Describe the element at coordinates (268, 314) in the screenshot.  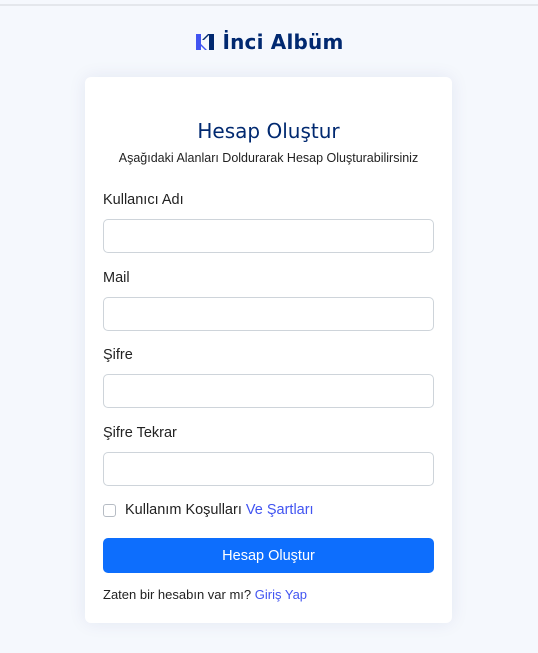
I see `mail-input` at that location.